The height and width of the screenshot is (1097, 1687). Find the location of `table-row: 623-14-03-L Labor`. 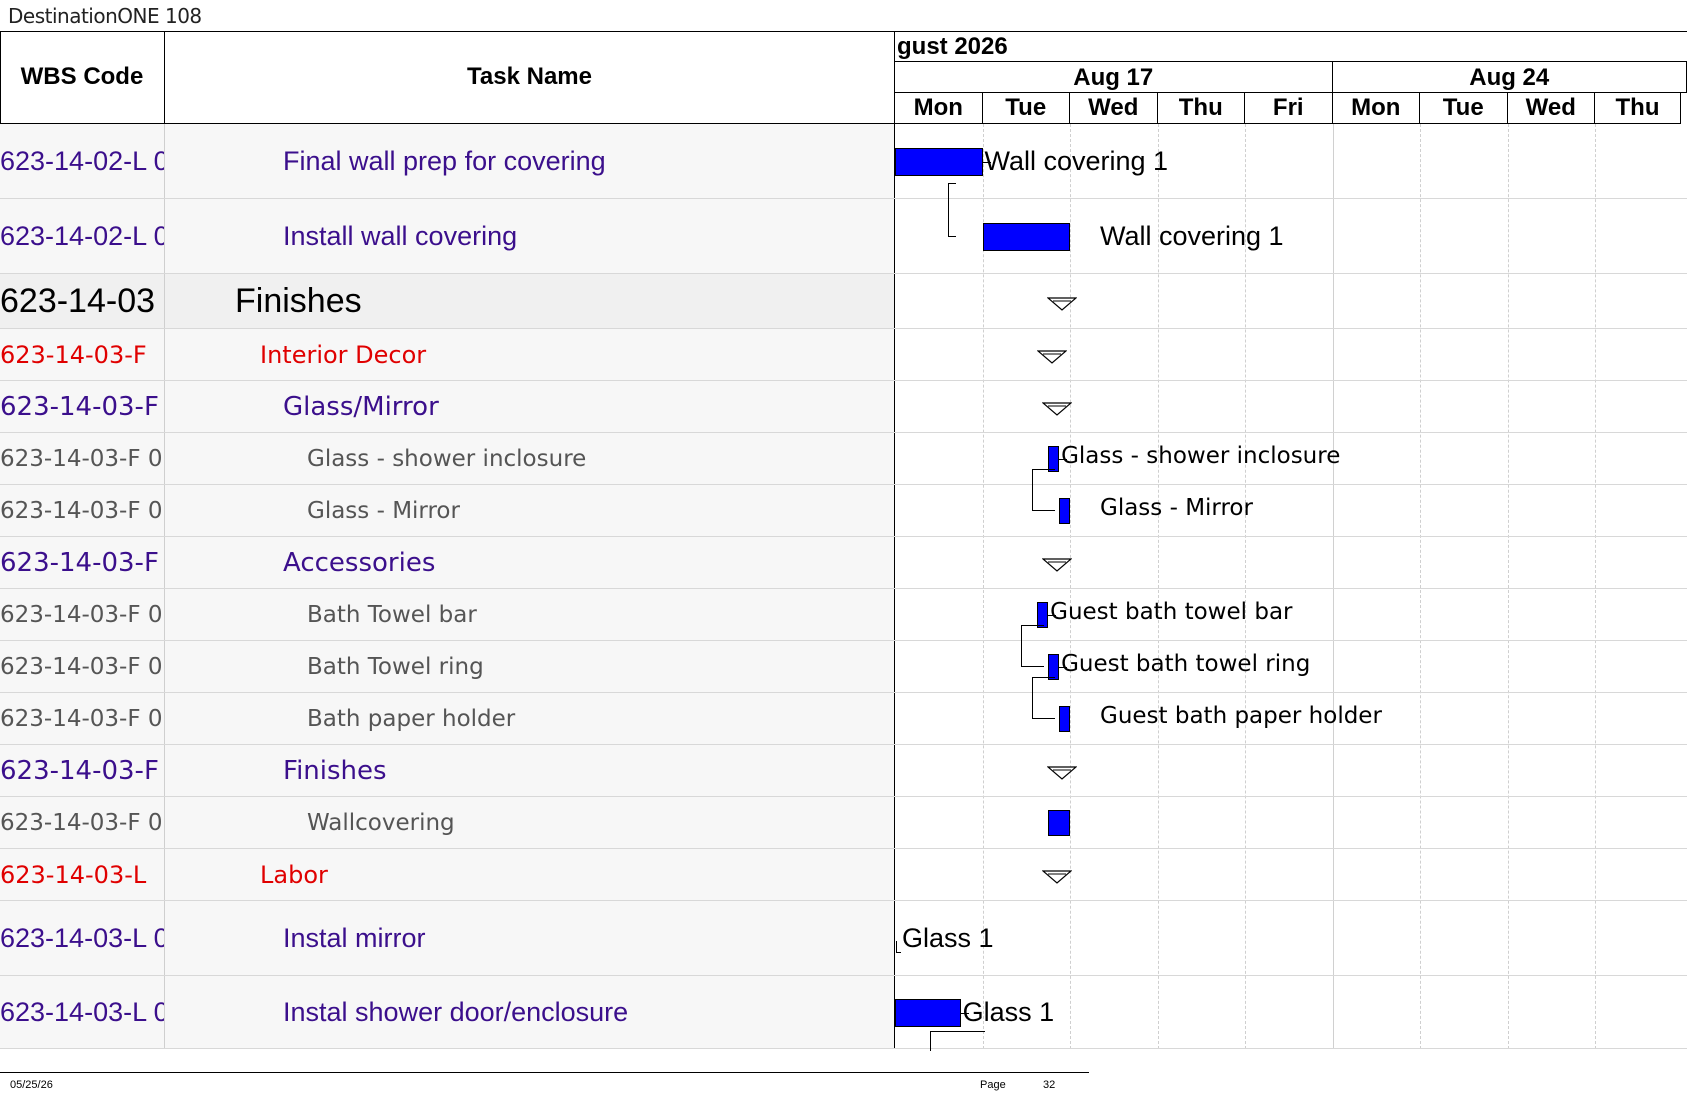

table-row: 623-14-03-L Labor is located at coordinates (843, 875).